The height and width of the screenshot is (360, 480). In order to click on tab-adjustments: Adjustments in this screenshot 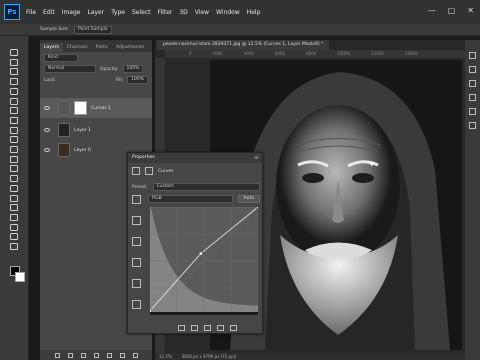, I will do `click(130, 47)`.